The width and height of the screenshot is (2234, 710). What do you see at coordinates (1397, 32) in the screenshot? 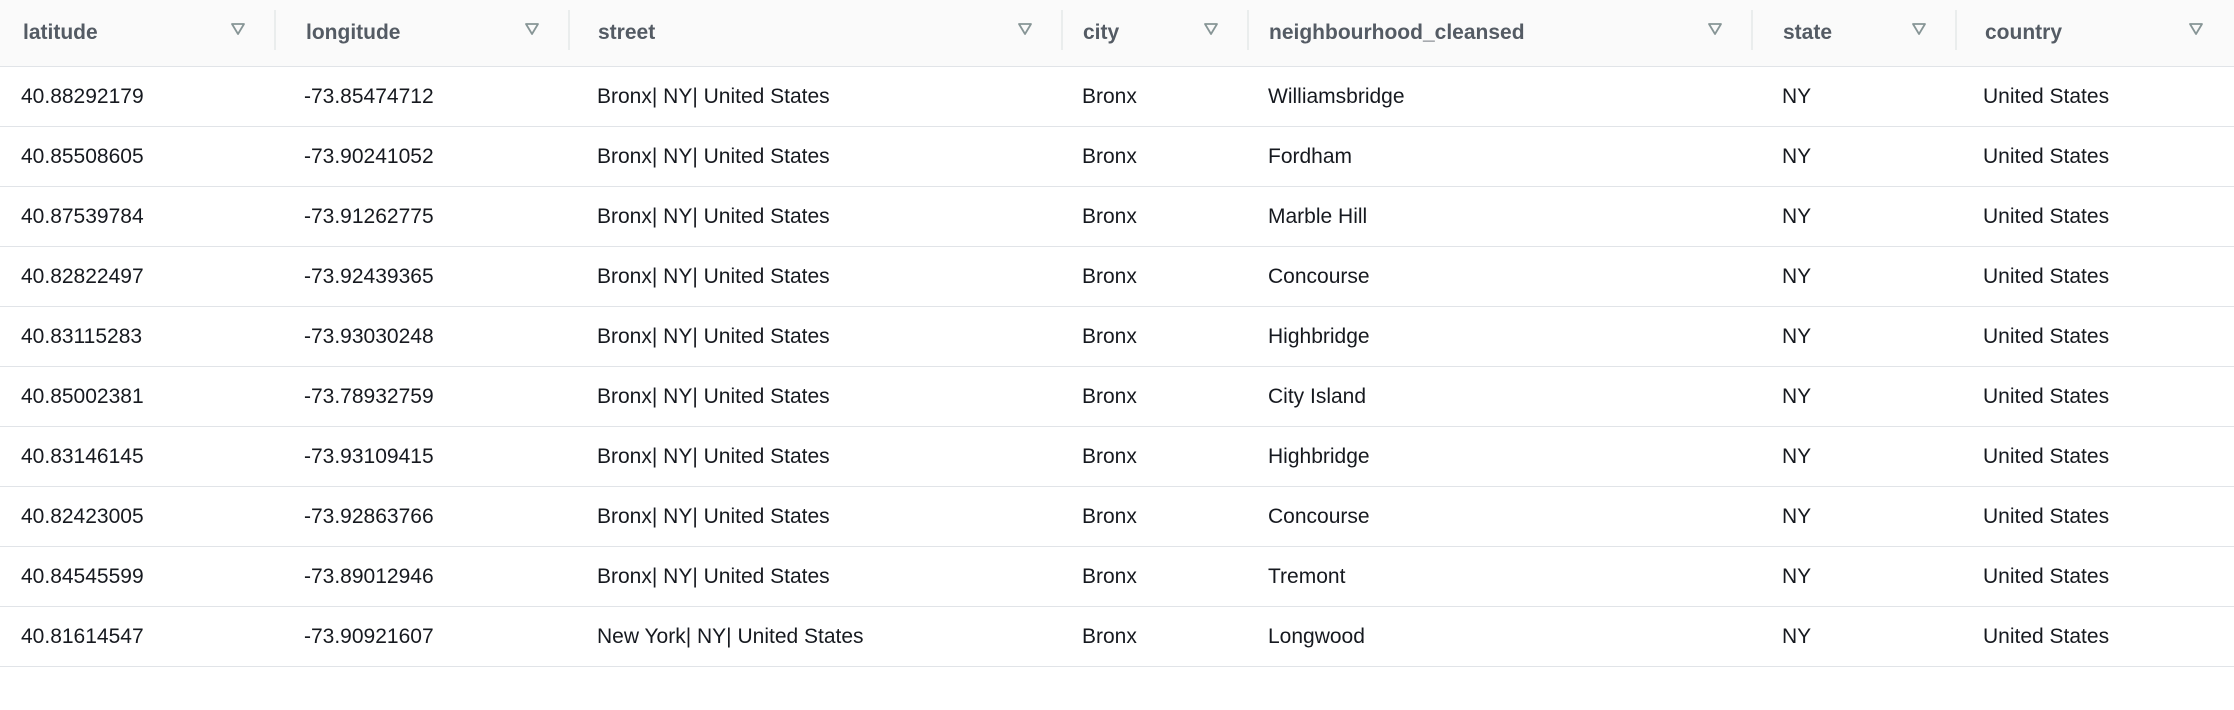
I see `column-header-label: neighbourhood_cleansed` at bounding box center [1397, 32].